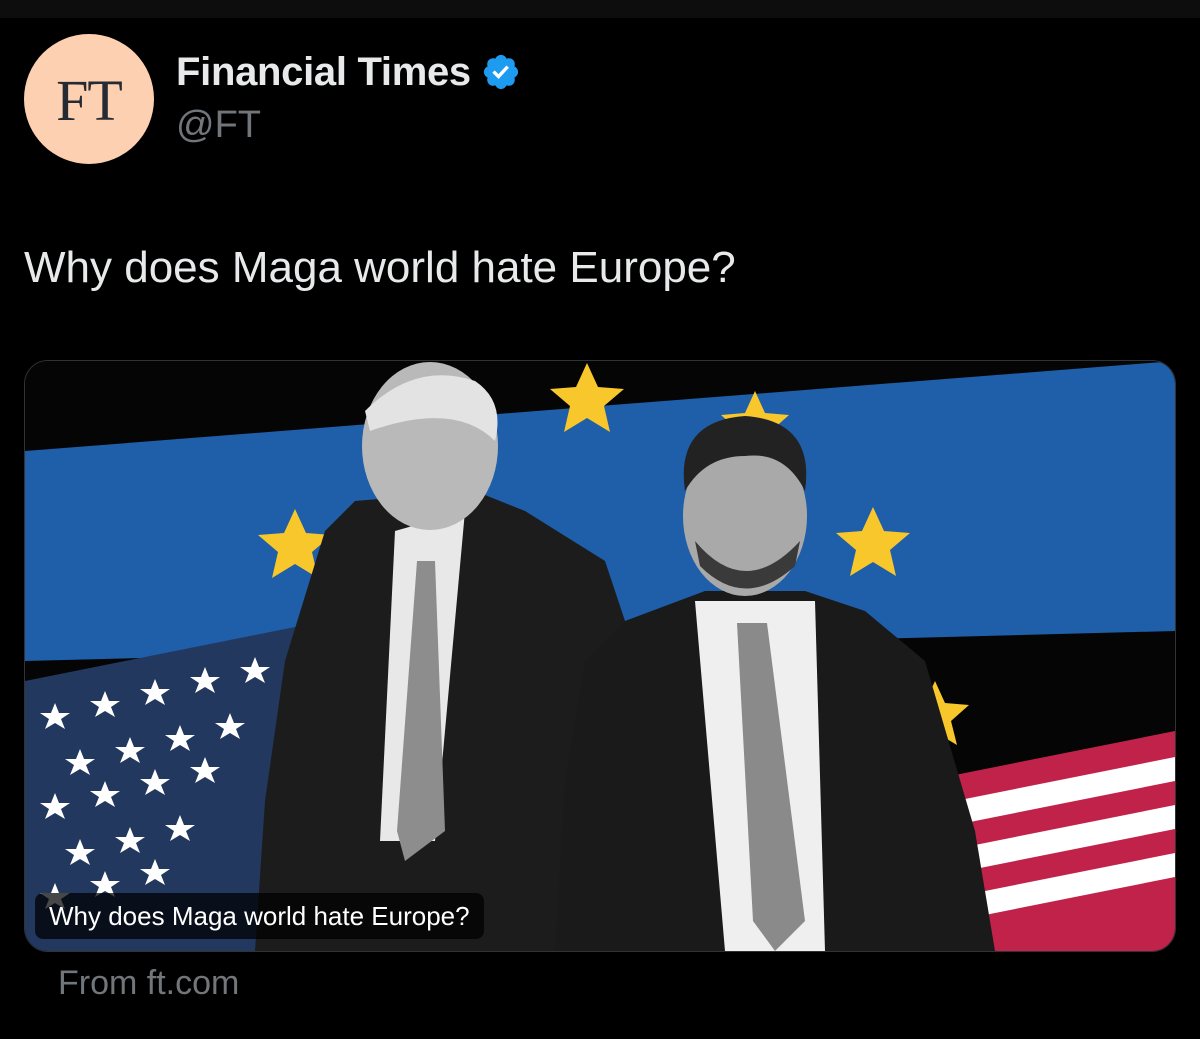  What do you see at coordinates (600, 9) in the screenshot?
I see `top-strip` at bounding box center [600, 9].